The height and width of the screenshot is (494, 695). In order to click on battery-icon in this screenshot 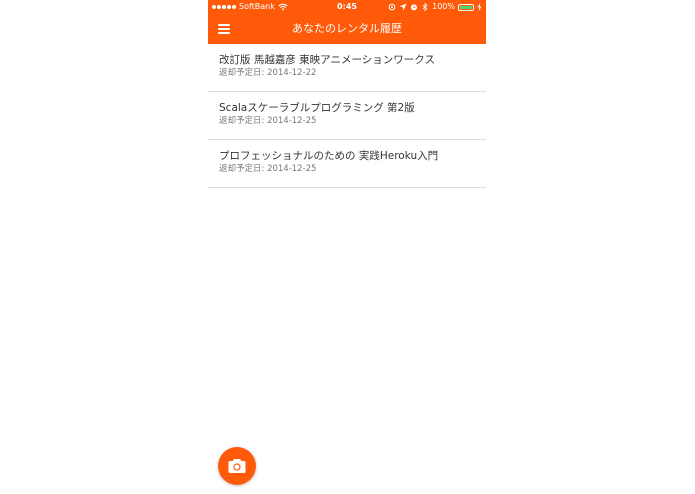, I will do `click(466, 7)`.